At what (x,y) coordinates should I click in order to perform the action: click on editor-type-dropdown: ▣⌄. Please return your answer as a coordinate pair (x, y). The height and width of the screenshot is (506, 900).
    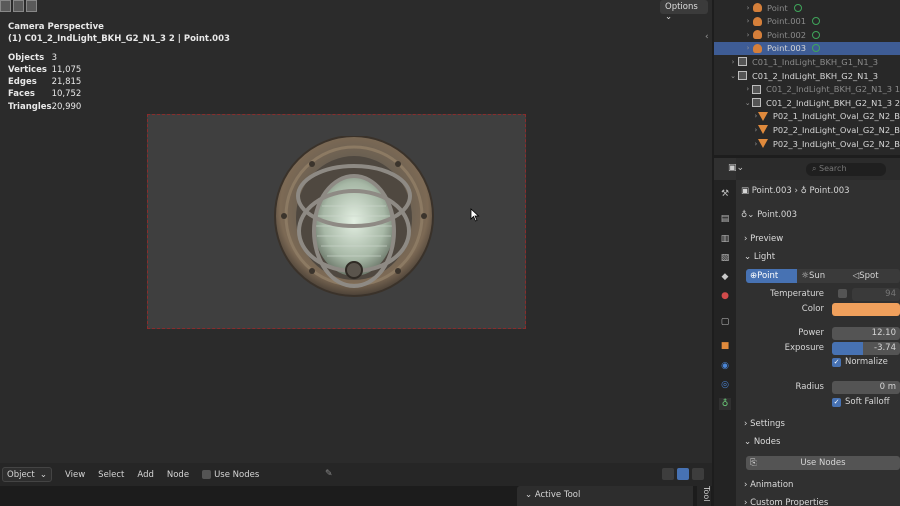
    Looking at the image, I should click on (739, 169).